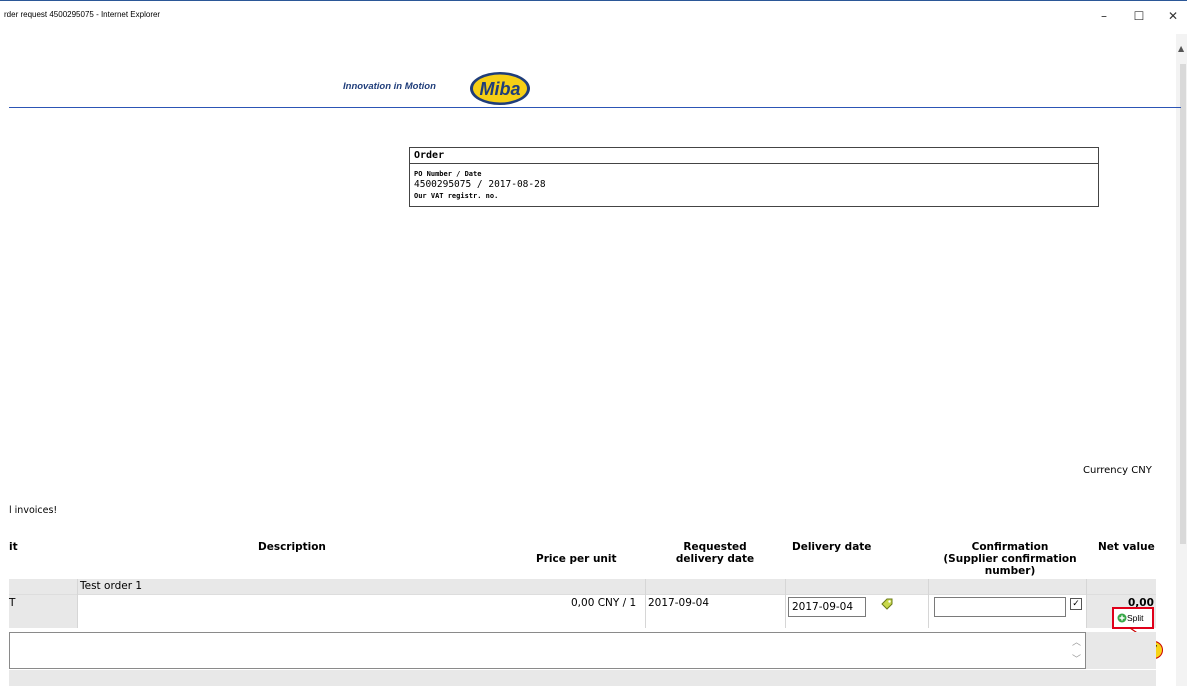 This screenshot has width=1187, height=686. I want to click on row-description-band, so click(582, 586).